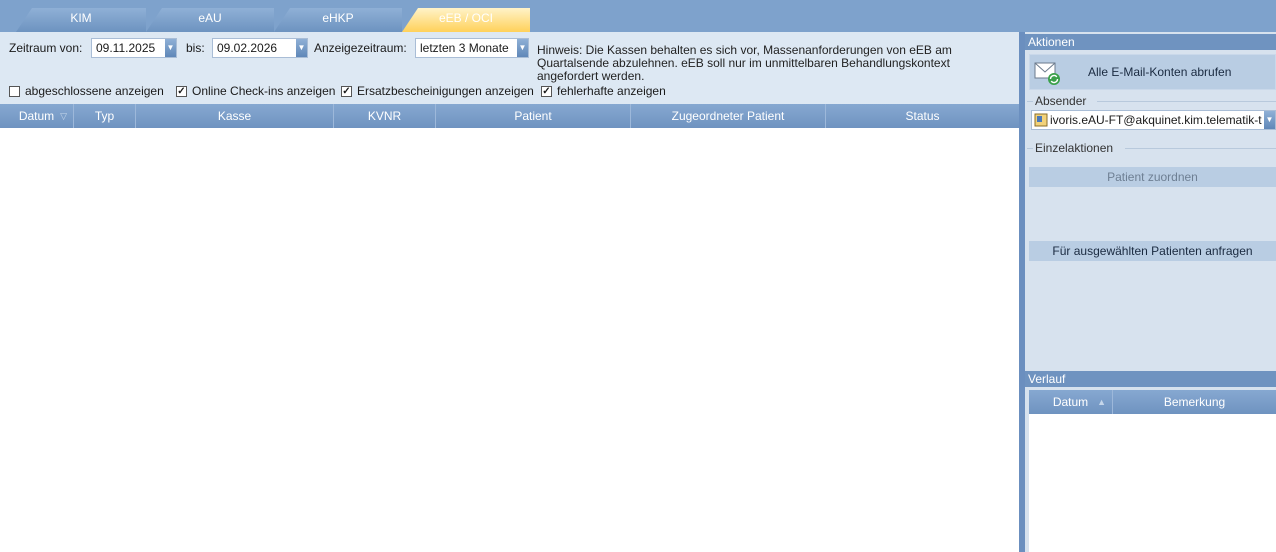  Describe the element at coordinates (1152, 177) in the screenshot. I see `patient-zuordnen-button: Patient zuordnen` at that location.